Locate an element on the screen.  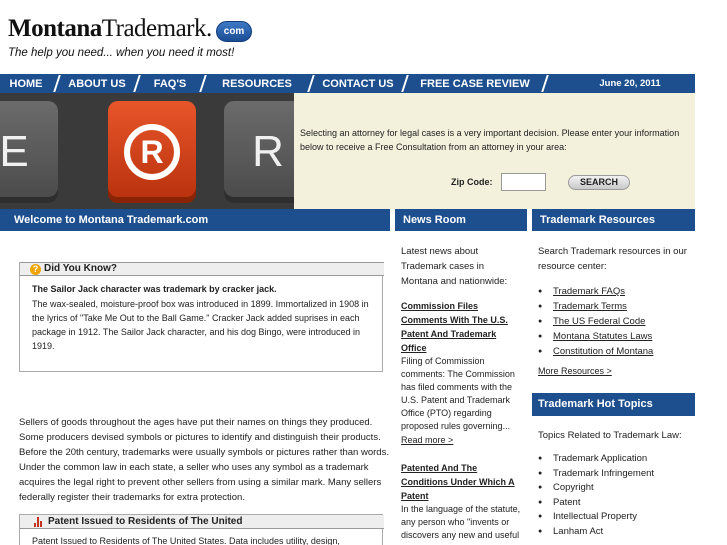
resource-link: Constitution of Montana is located at coordinates (618, 351).